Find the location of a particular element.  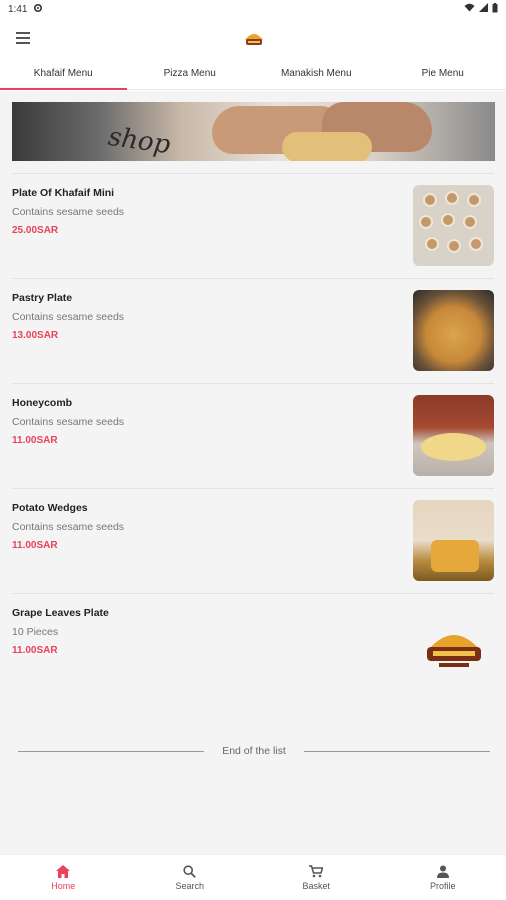

search-icon is located at coordinates (190, 871).